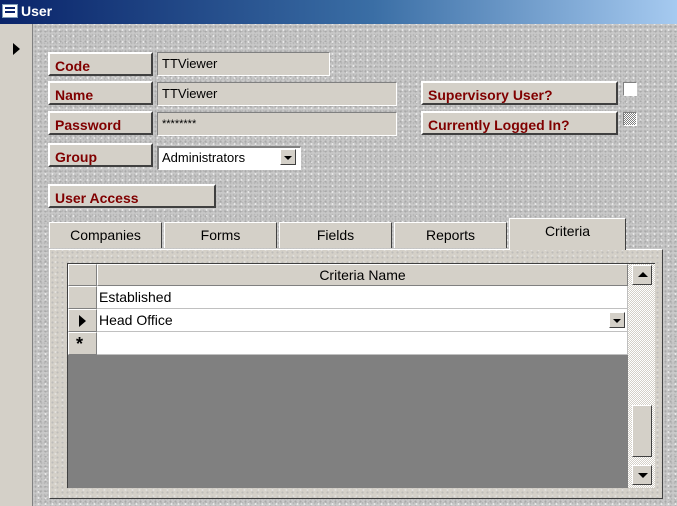 The height and width of the screenshot is (506, 677). I want to click on criteria-cell: Head Office, so click(362, 320).